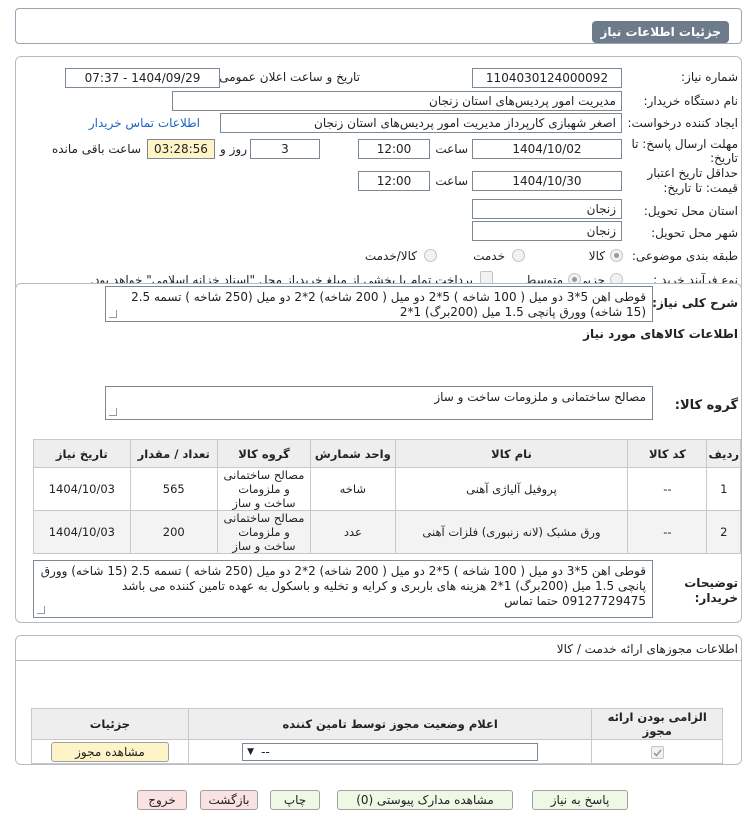 The width and height of the screenshot is (755, 825). I want to click on permit-status-value: --, so click(265, 751).